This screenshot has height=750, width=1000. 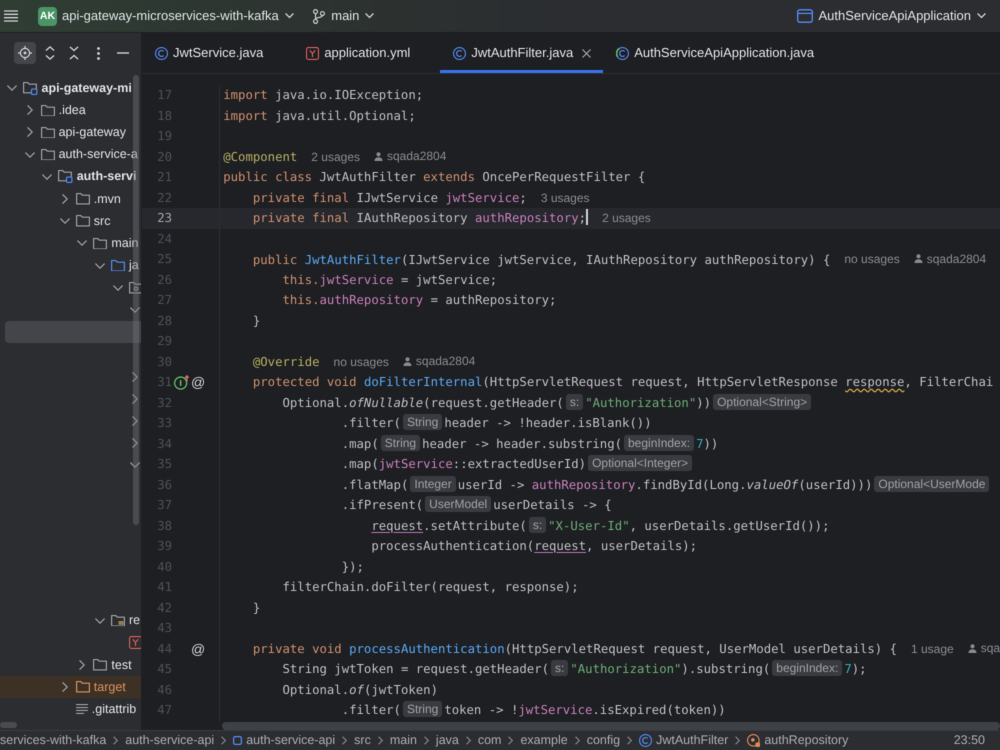 What do you see at coordinates (683, 740) in the screenshot?
I see `breadcrumb: JwtAuthFilter` at bounding box center [683, 740].